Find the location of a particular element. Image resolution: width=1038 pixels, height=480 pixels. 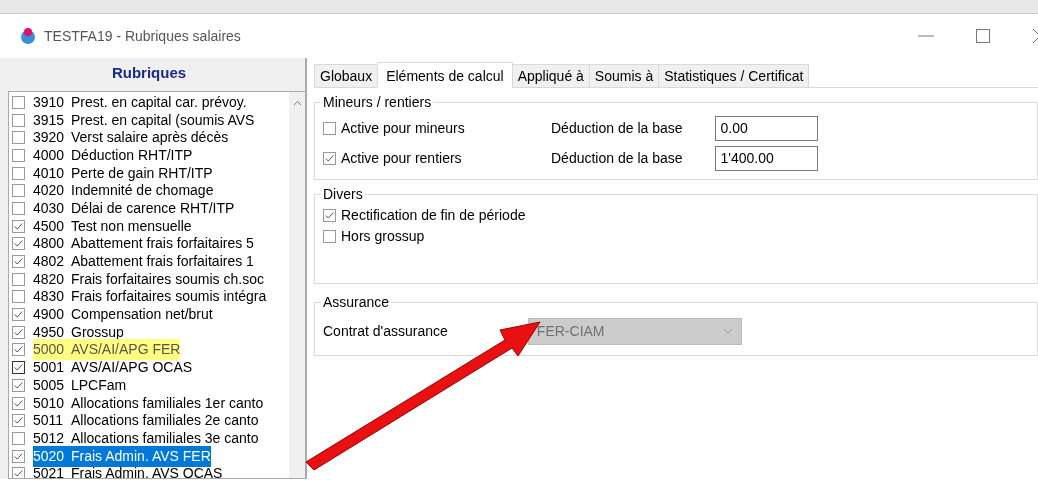

dropdown: FER-CIAM is located at coordinates (634, 331).